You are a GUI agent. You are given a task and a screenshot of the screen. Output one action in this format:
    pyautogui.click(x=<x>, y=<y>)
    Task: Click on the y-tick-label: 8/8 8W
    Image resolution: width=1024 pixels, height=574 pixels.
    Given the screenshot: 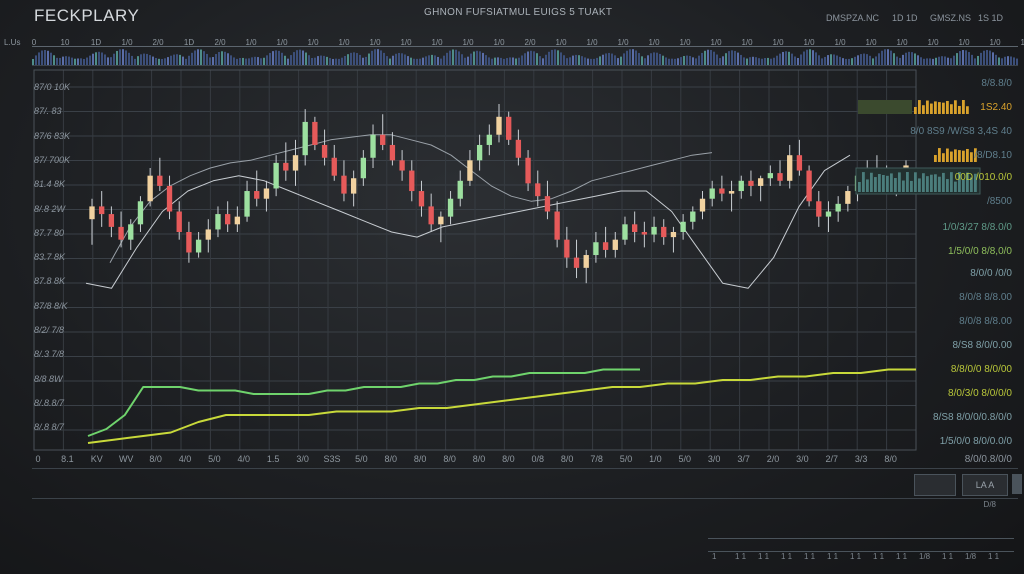 What is the action you would take?
    pyautogui.click(x=48, y=378)
    